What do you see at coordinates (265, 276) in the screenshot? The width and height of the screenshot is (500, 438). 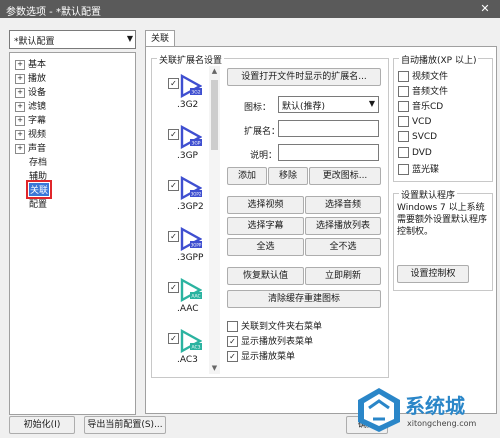 I see `restore-default-button: 恢复默认值` at bounding box center [265, 276].